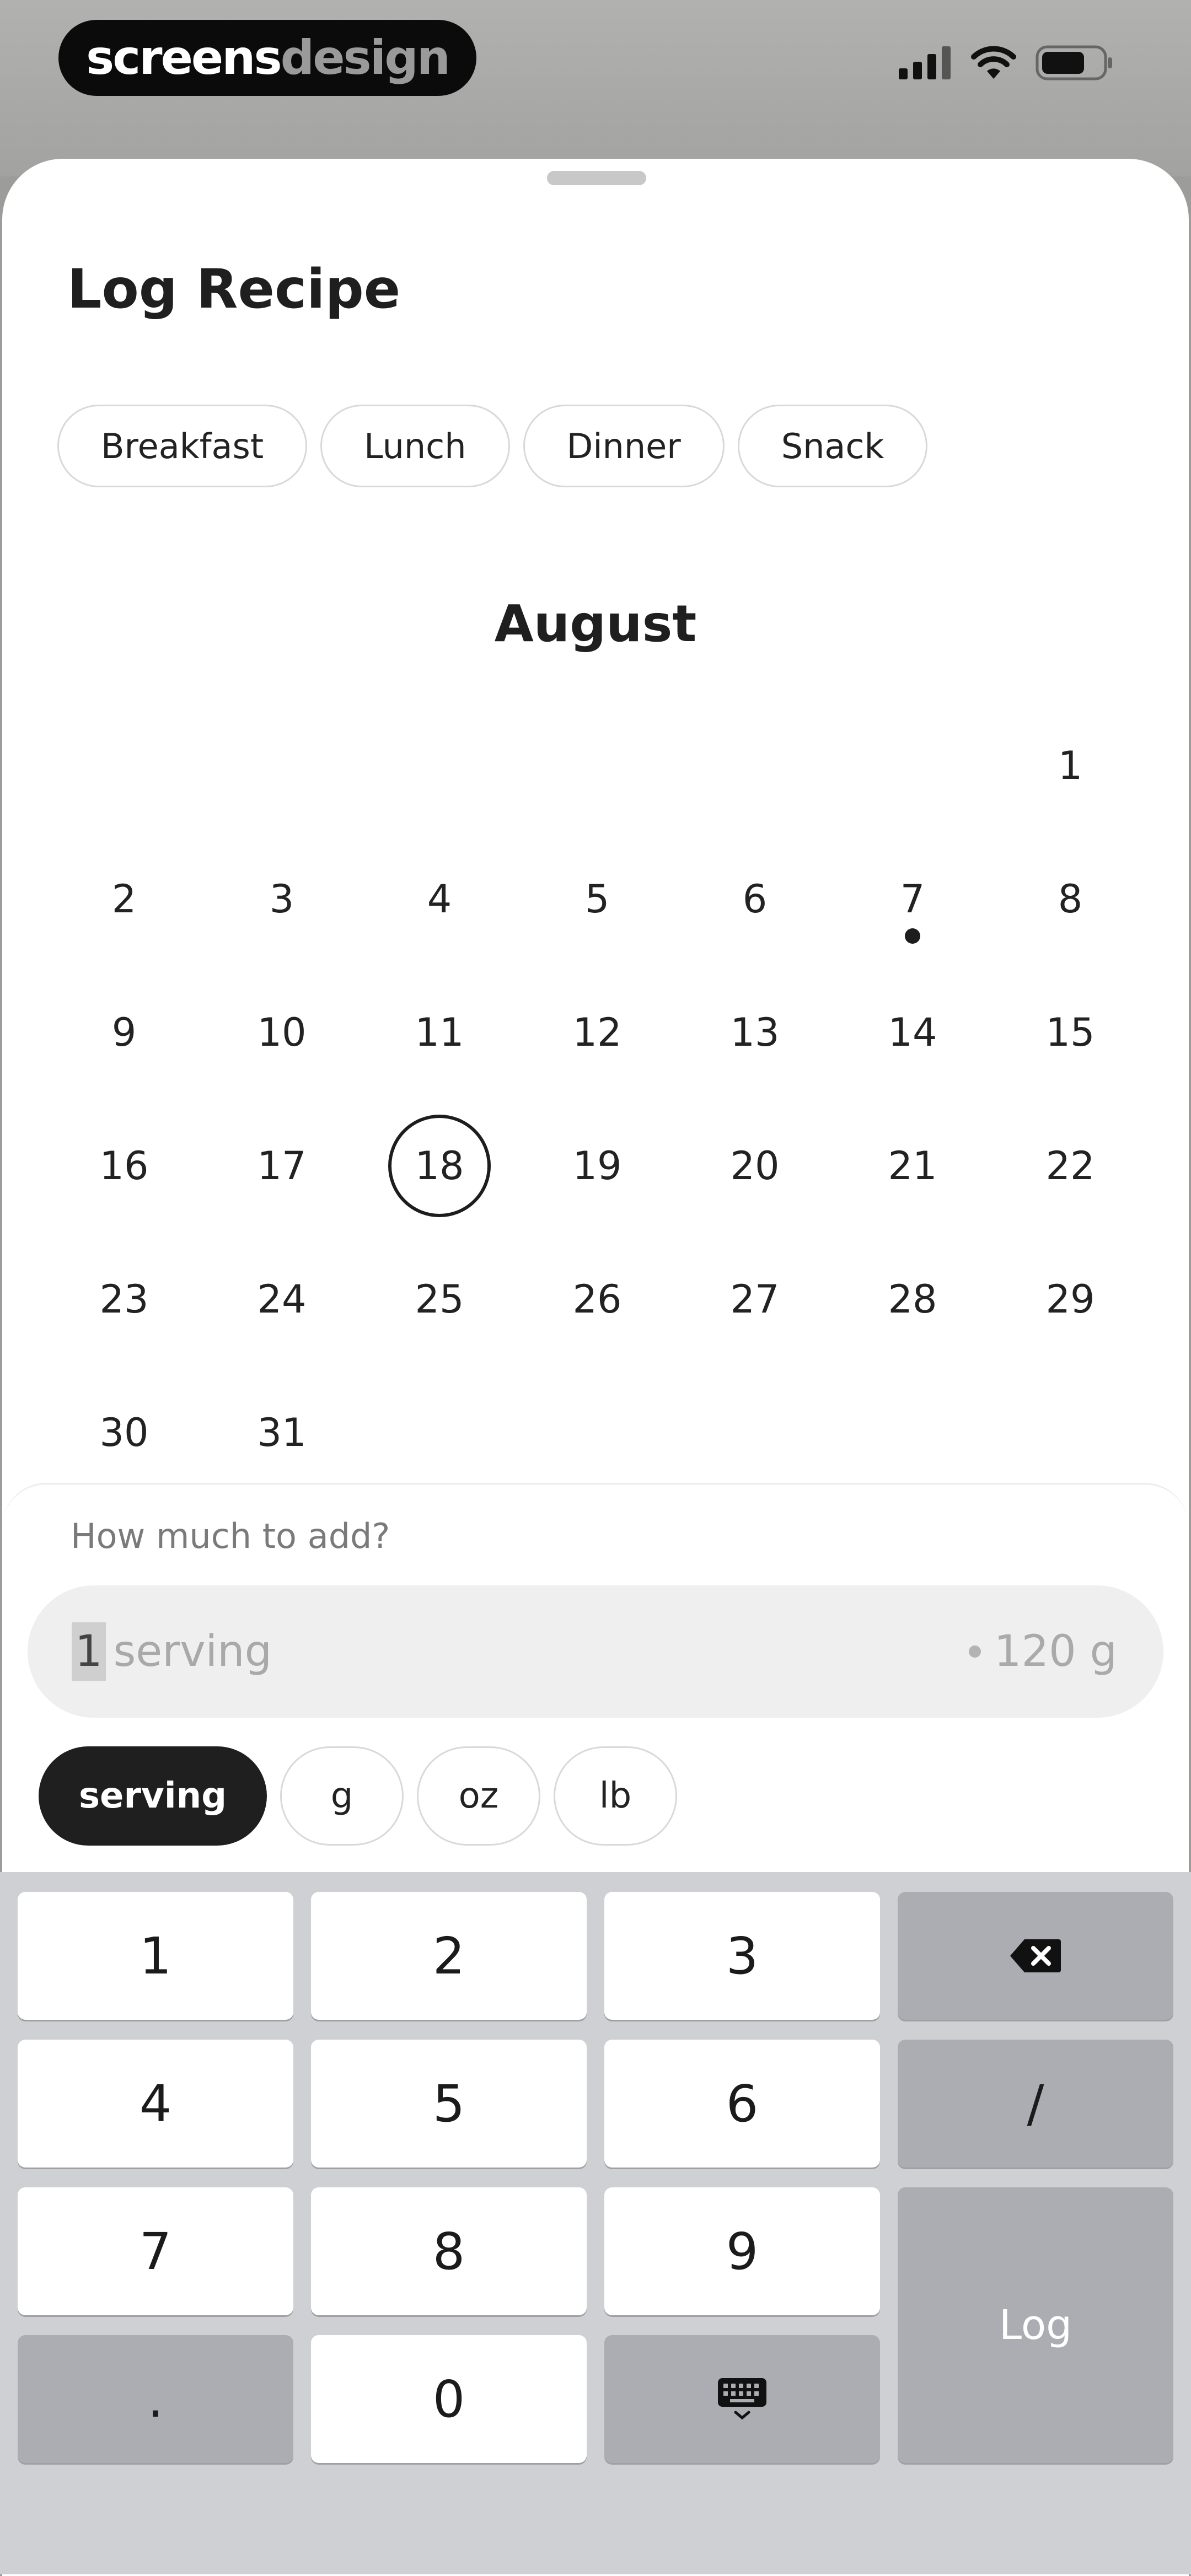 The height and width of the screenshot is (2576, 1191). I want to click on calendar-day: 20, so click(755, 1166).